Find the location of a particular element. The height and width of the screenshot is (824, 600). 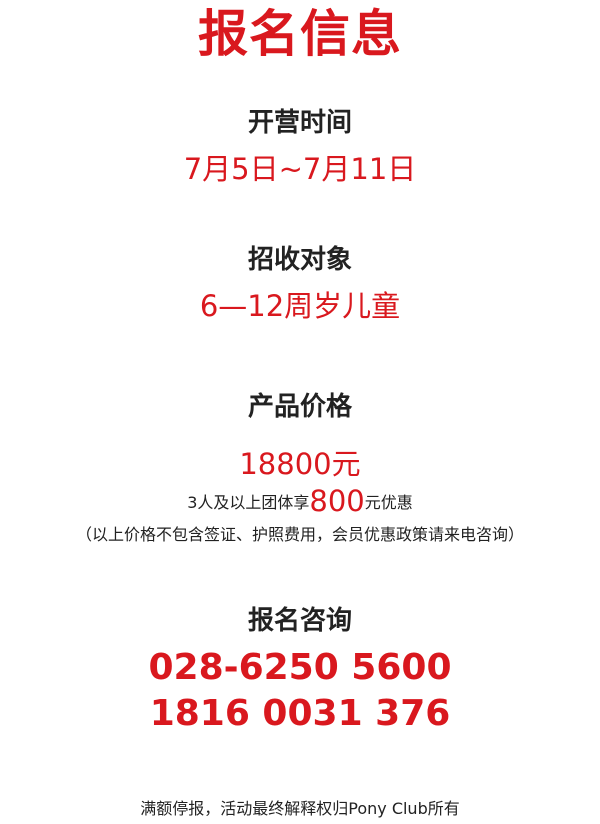

footer-disclaimer: 满额停报，活动最终解释权归Pony Club所有 is located at coordinates (300, 808).